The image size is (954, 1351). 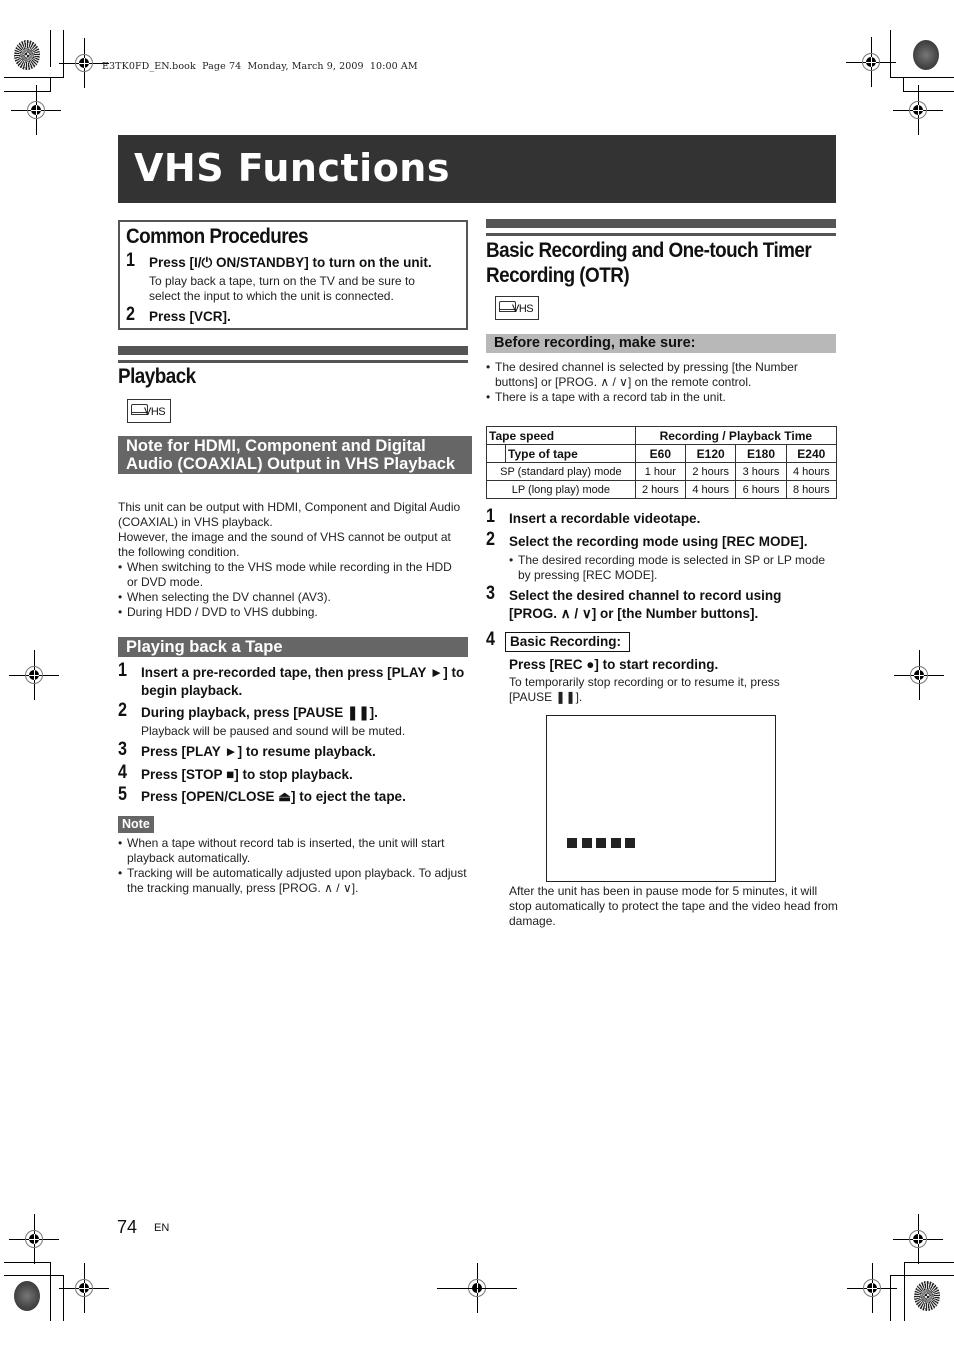 I want to click on bullet-item: When selecting the DV channel (AV3)., so click(x=291, y=597).